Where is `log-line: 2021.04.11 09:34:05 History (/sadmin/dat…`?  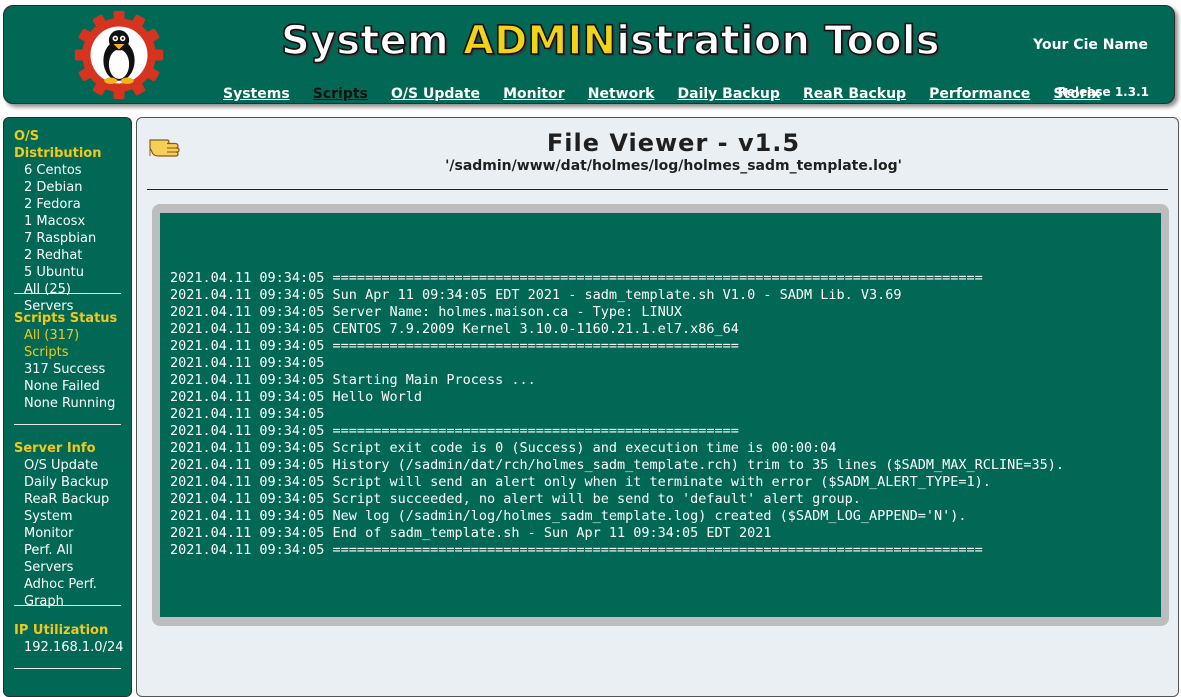
log-line: 2021.04.11 09:34:05 History (/sadmin/dat… is located at coordinates (617, 465).